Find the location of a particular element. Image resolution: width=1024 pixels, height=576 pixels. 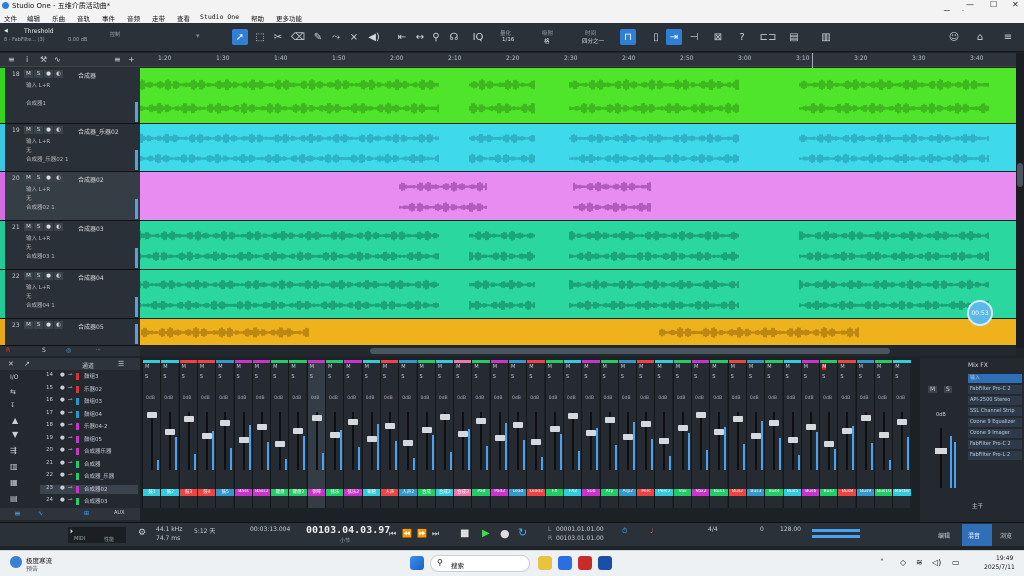

fx-slot: SSL Channel Strip is located at coordinates (995, 411).